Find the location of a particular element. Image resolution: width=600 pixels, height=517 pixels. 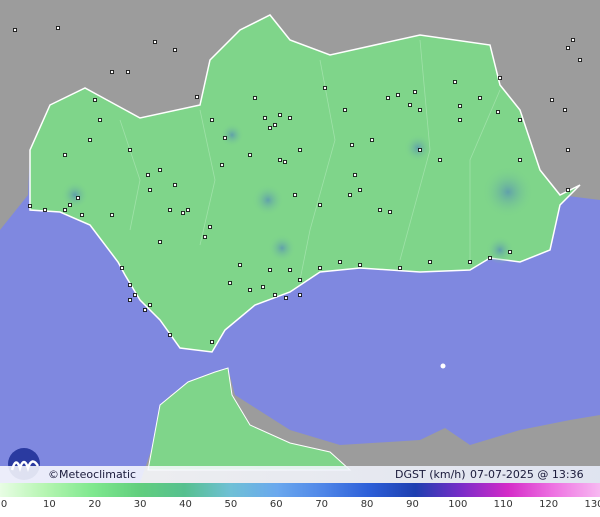

legend-tick: 100 is located at coordinates (458, 504).